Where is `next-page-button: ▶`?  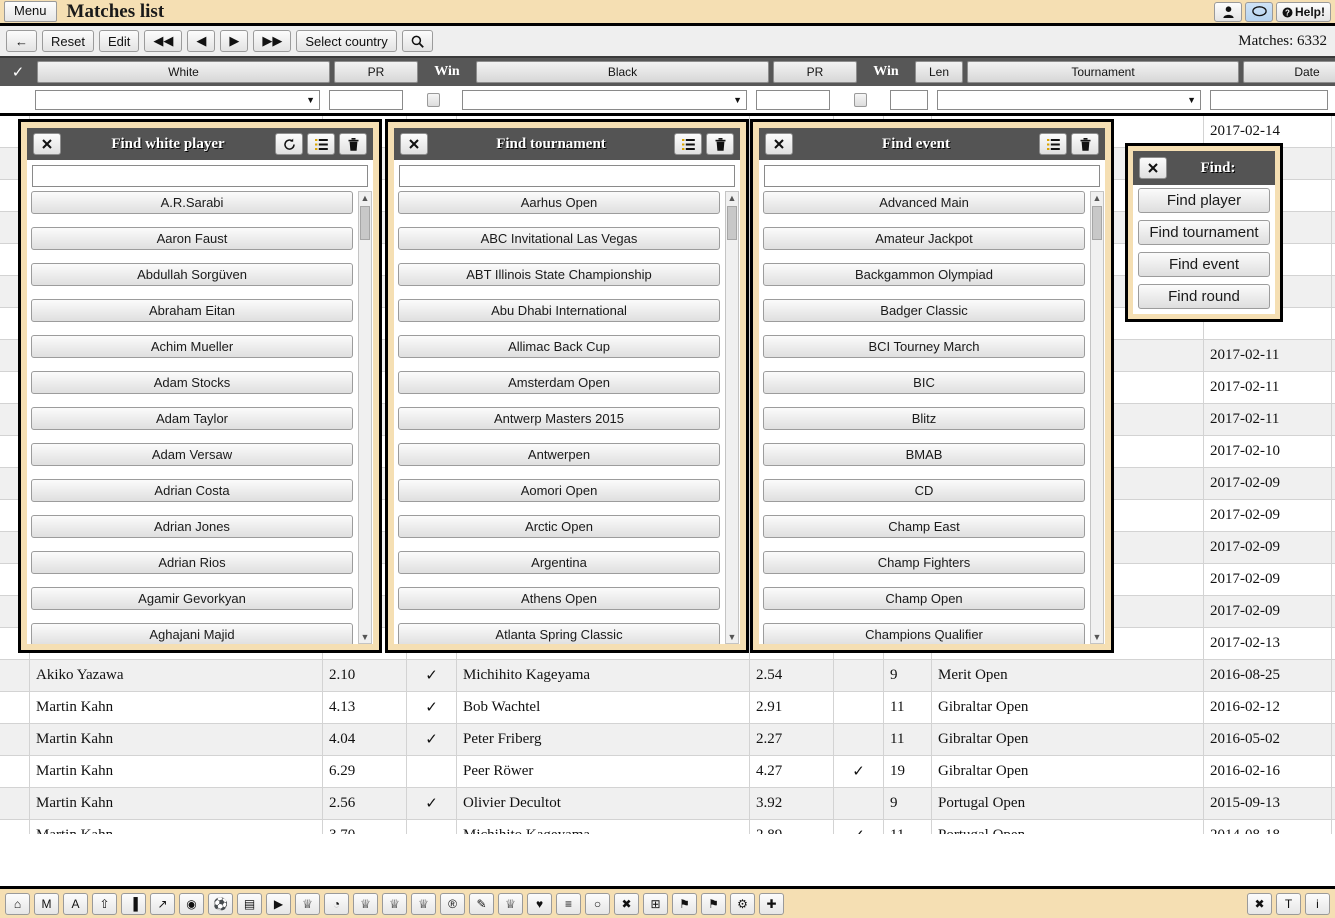
next-page-button: ▶ is located at coordinates (234, 41).